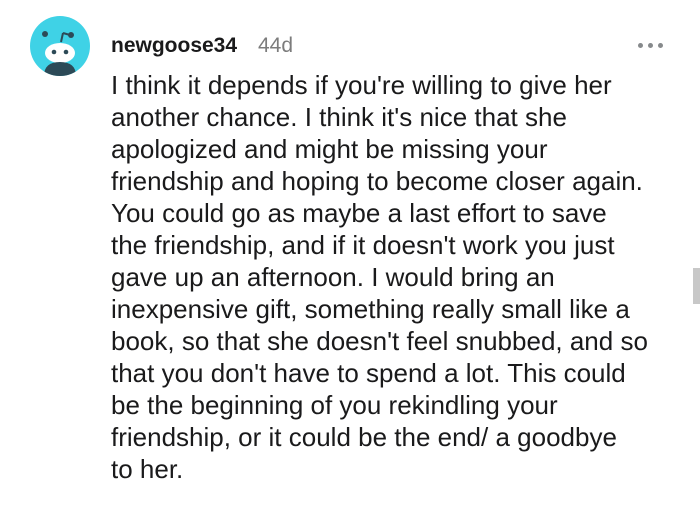 This screenshot has width=700, height=506. I want to click on user-avatar, so click(60, 46).